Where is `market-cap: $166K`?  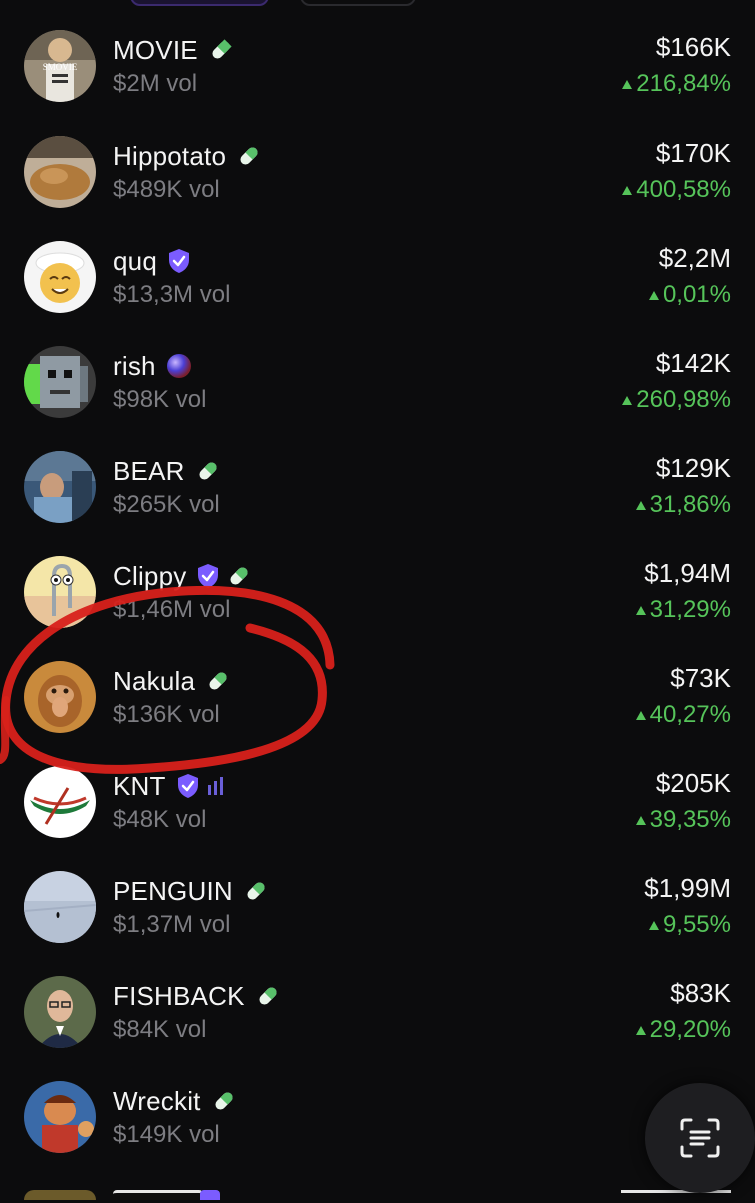
market-cap: $166K is located at coordinates (693, 47).